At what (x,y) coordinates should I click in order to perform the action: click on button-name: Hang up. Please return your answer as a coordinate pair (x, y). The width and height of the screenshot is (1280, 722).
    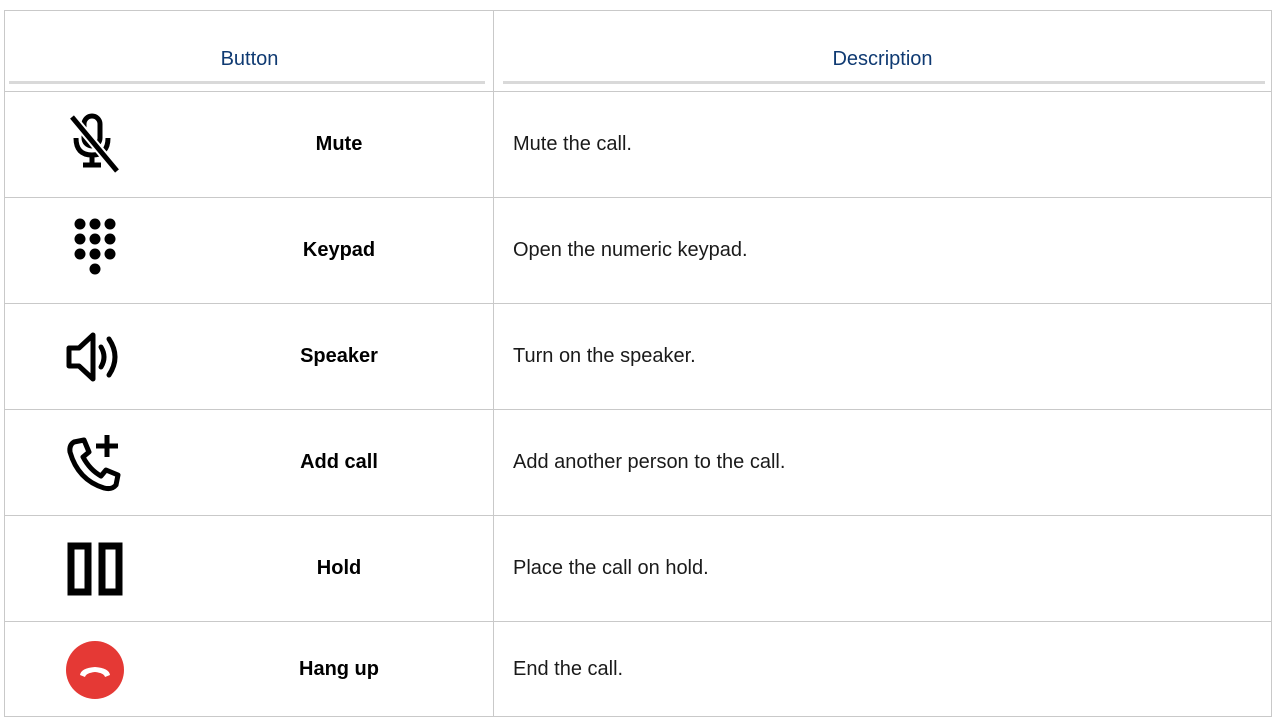
    Looking at the image, I should click on (339, 669).